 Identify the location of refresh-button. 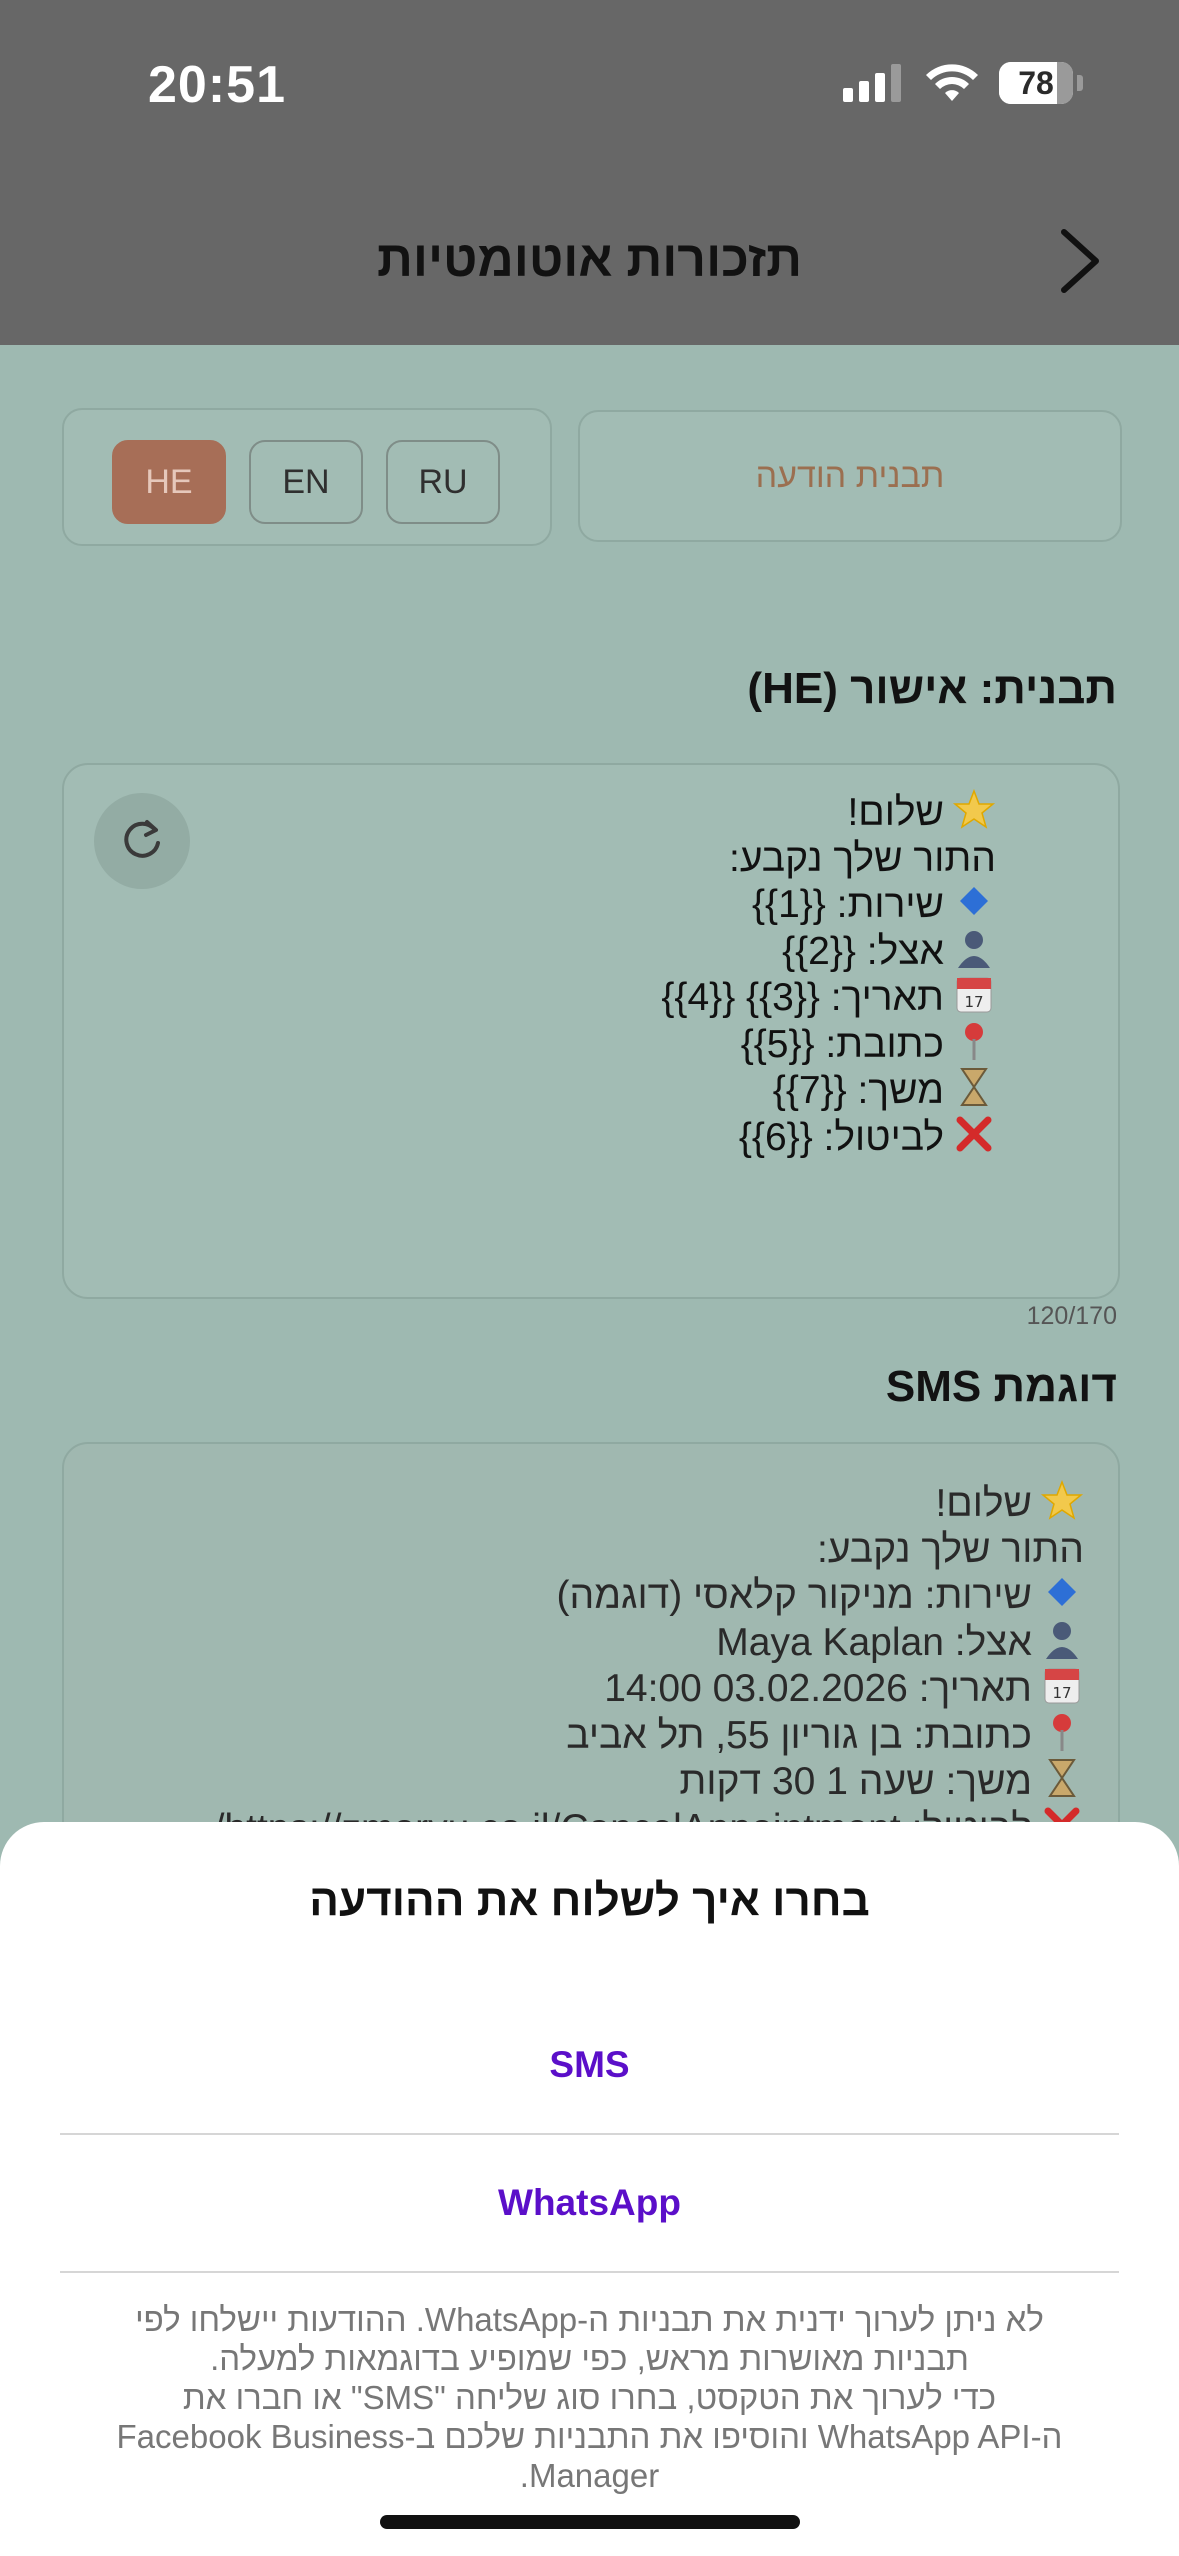
(142, 841).